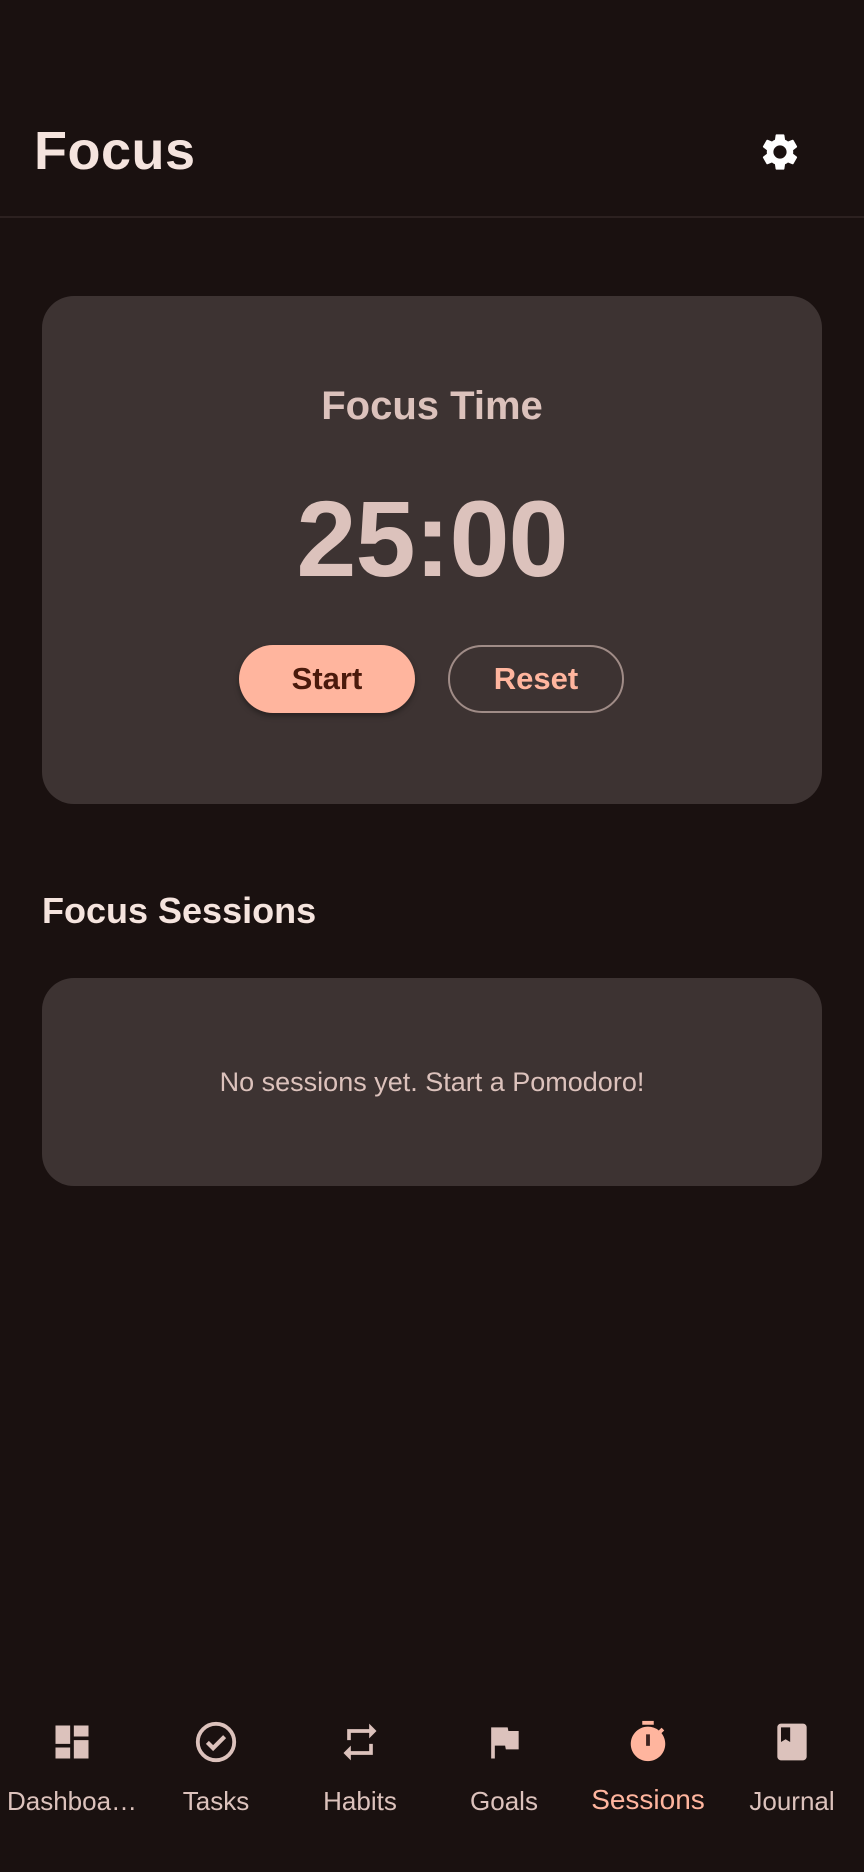  Describe the element at coordinates (432, 406) in the screenshot. I see `timer-label: Focus Time` at that location.